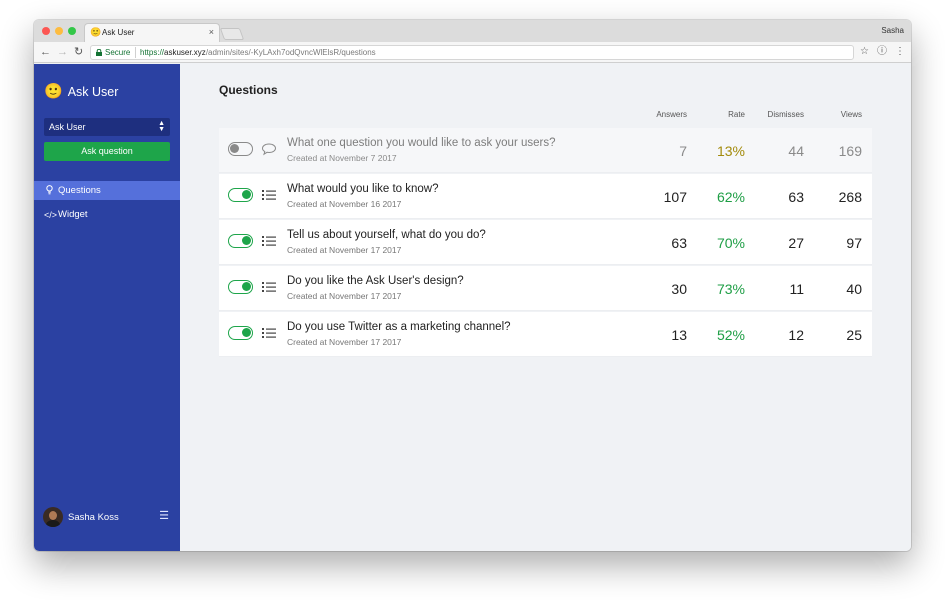 This screenshot has width=945, height=600. I want to click on close-tab-icon: ×, so click(211, 32).